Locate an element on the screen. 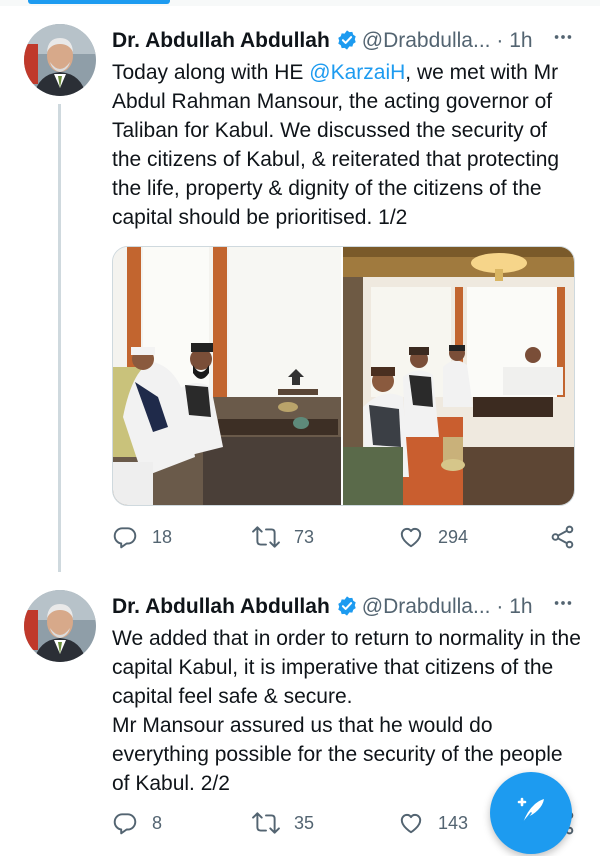 The image size is (600, 856). share-button is located at coordinates (563, 537).